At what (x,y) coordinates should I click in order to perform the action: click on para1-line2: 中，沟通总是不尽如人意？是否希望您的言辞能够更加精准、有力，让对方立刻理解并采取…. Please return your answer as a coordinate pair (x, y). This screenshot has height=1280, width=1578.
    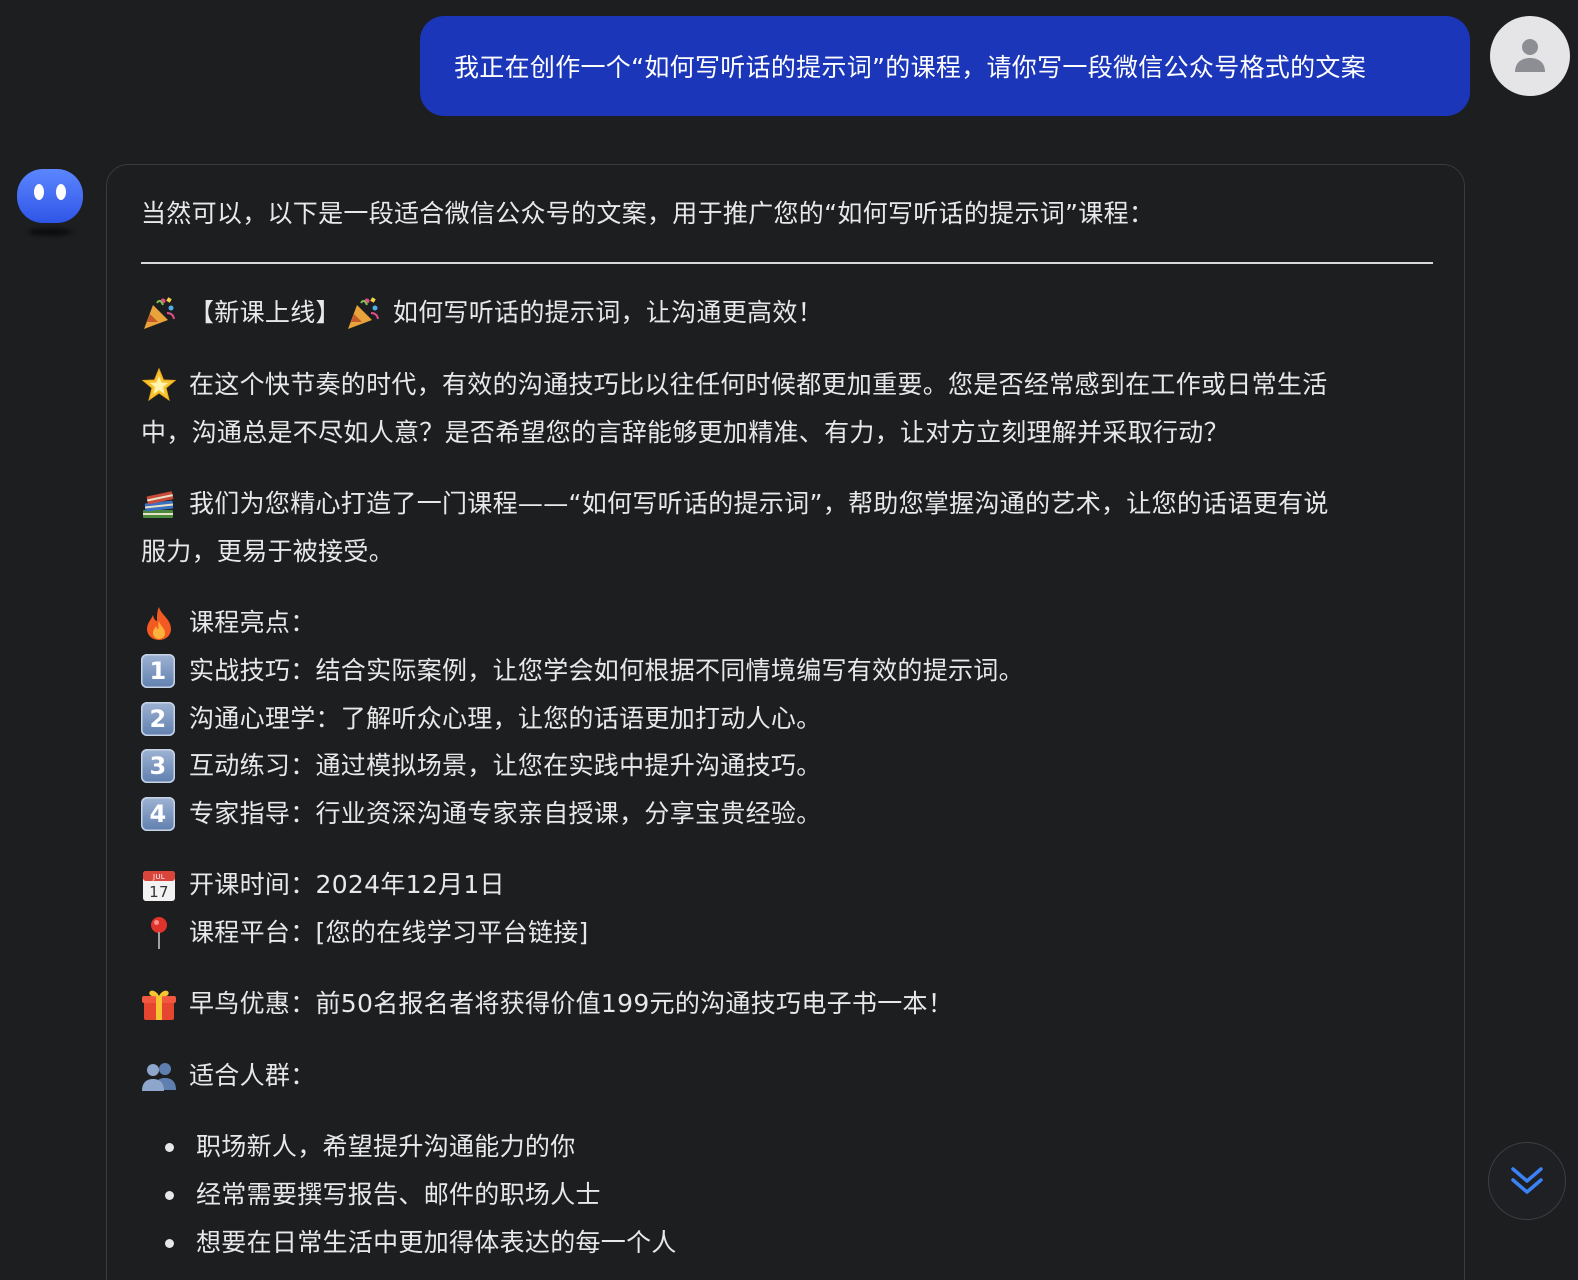
    Looking at the image, I should click on (685, 432).